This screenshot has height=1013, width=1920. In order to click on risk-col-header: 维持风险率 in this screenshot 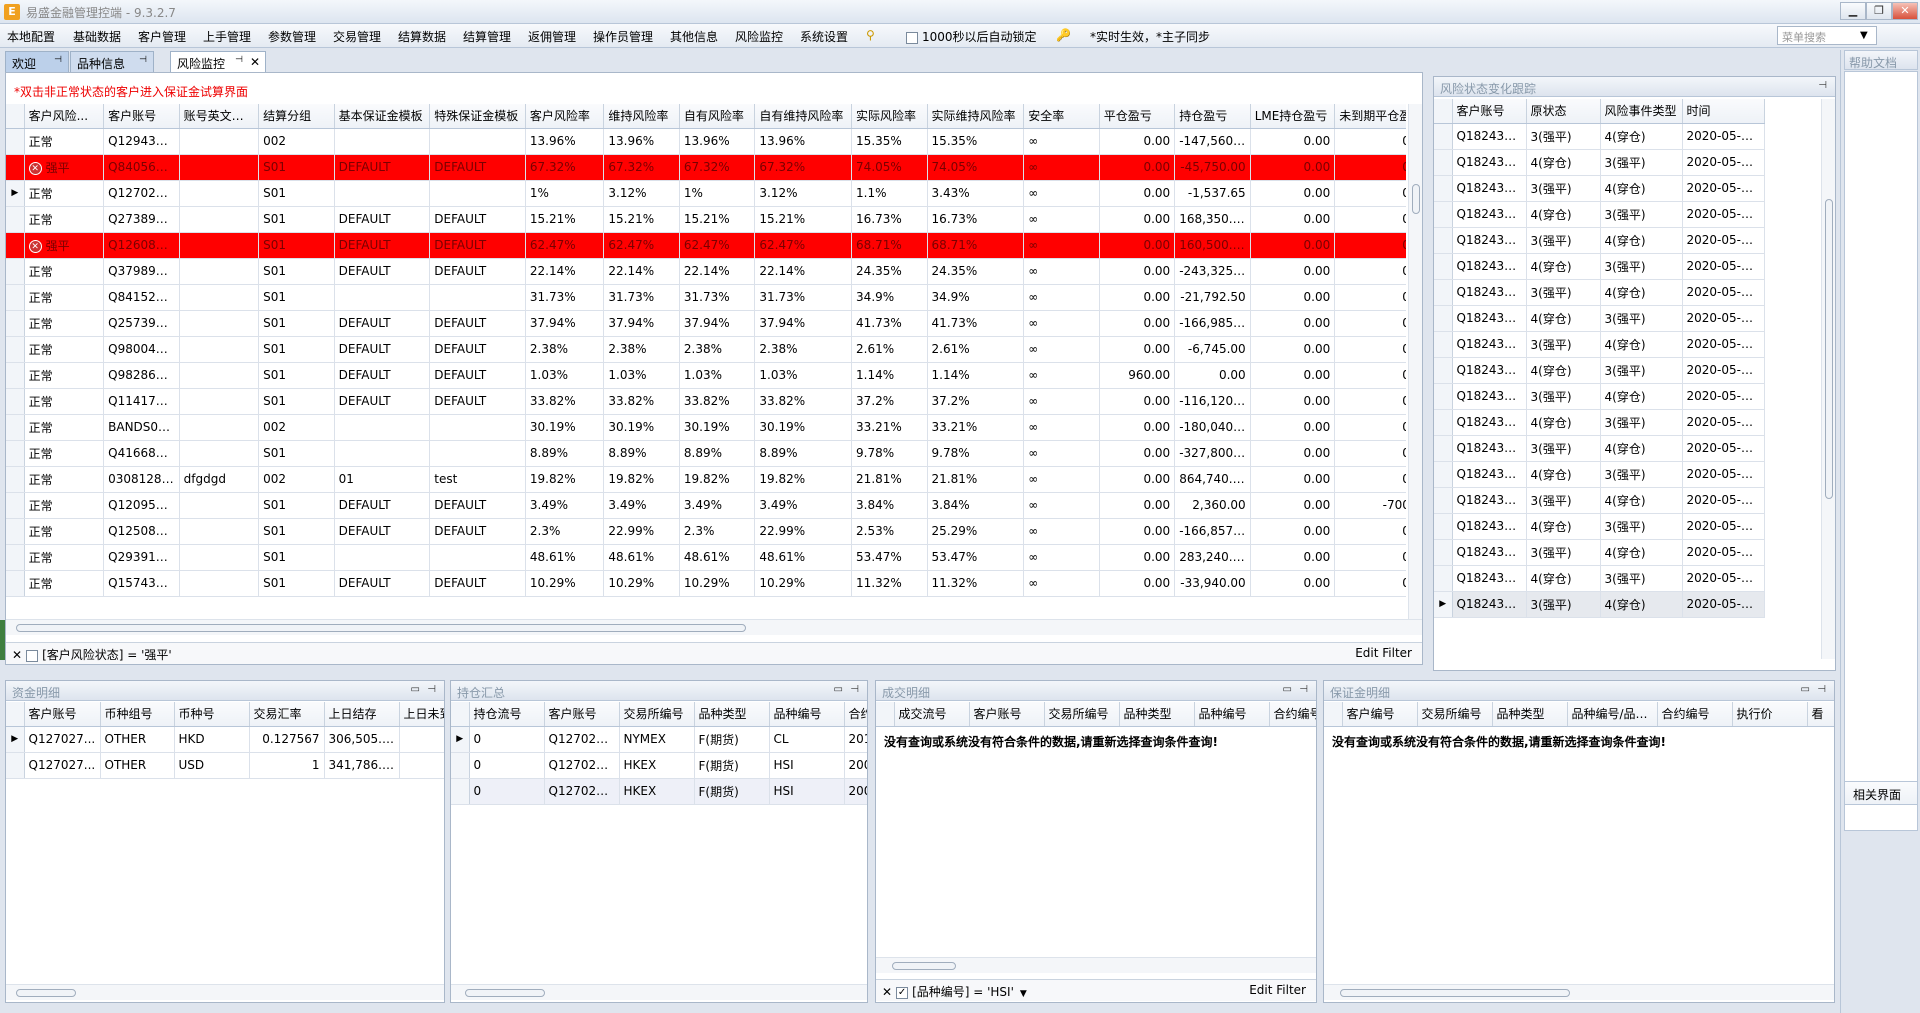, I will do `click(641, 116)`.